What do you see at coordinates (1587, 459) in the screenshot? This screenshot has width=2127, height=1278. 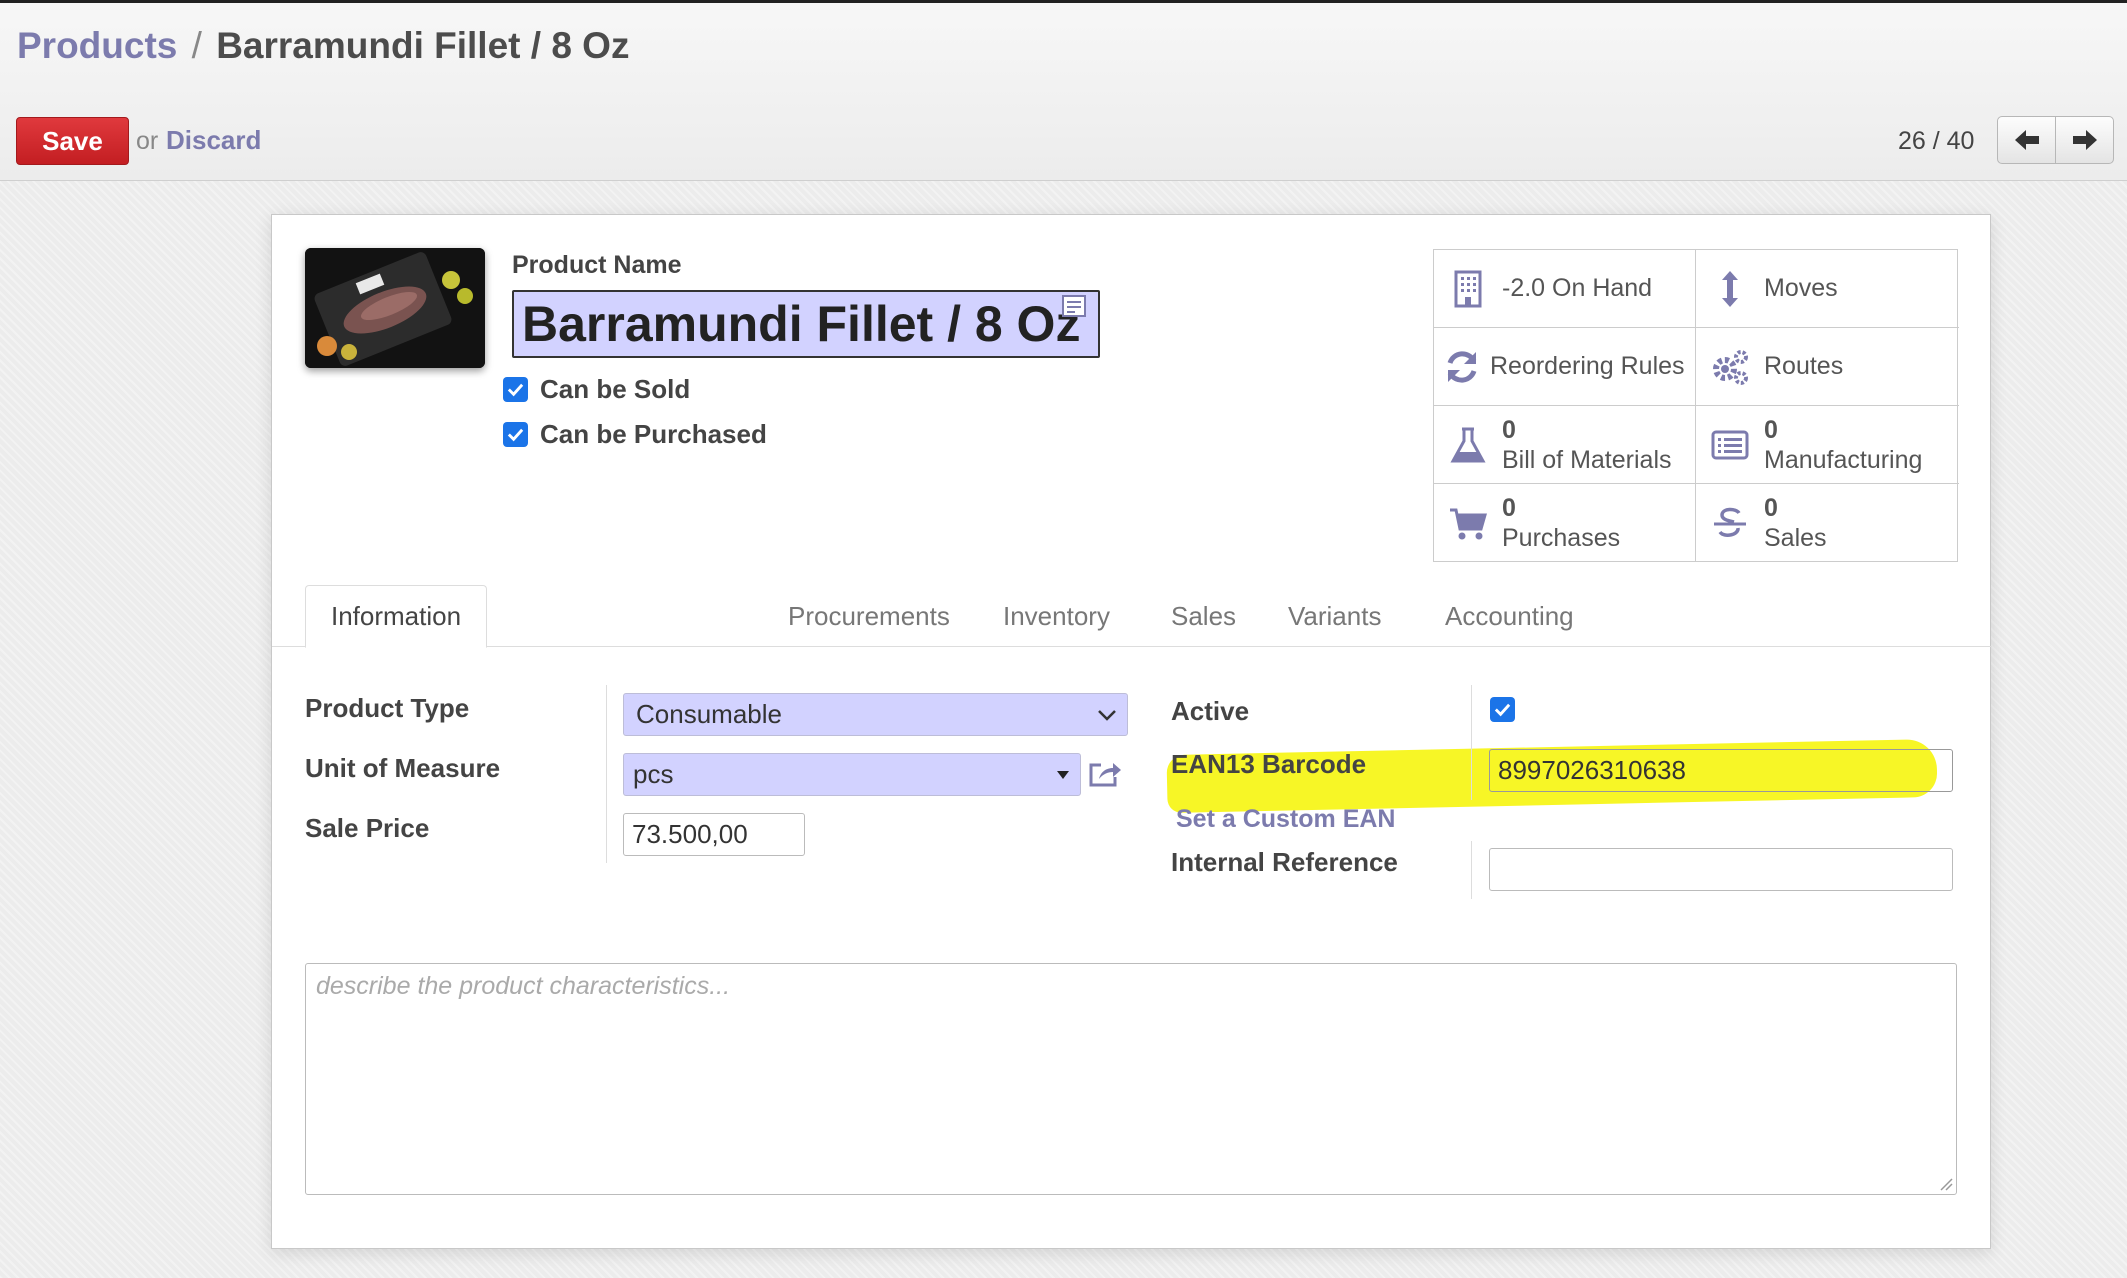 I see `bom-label: Bill of Materials` at bounding box center [1587, 459].